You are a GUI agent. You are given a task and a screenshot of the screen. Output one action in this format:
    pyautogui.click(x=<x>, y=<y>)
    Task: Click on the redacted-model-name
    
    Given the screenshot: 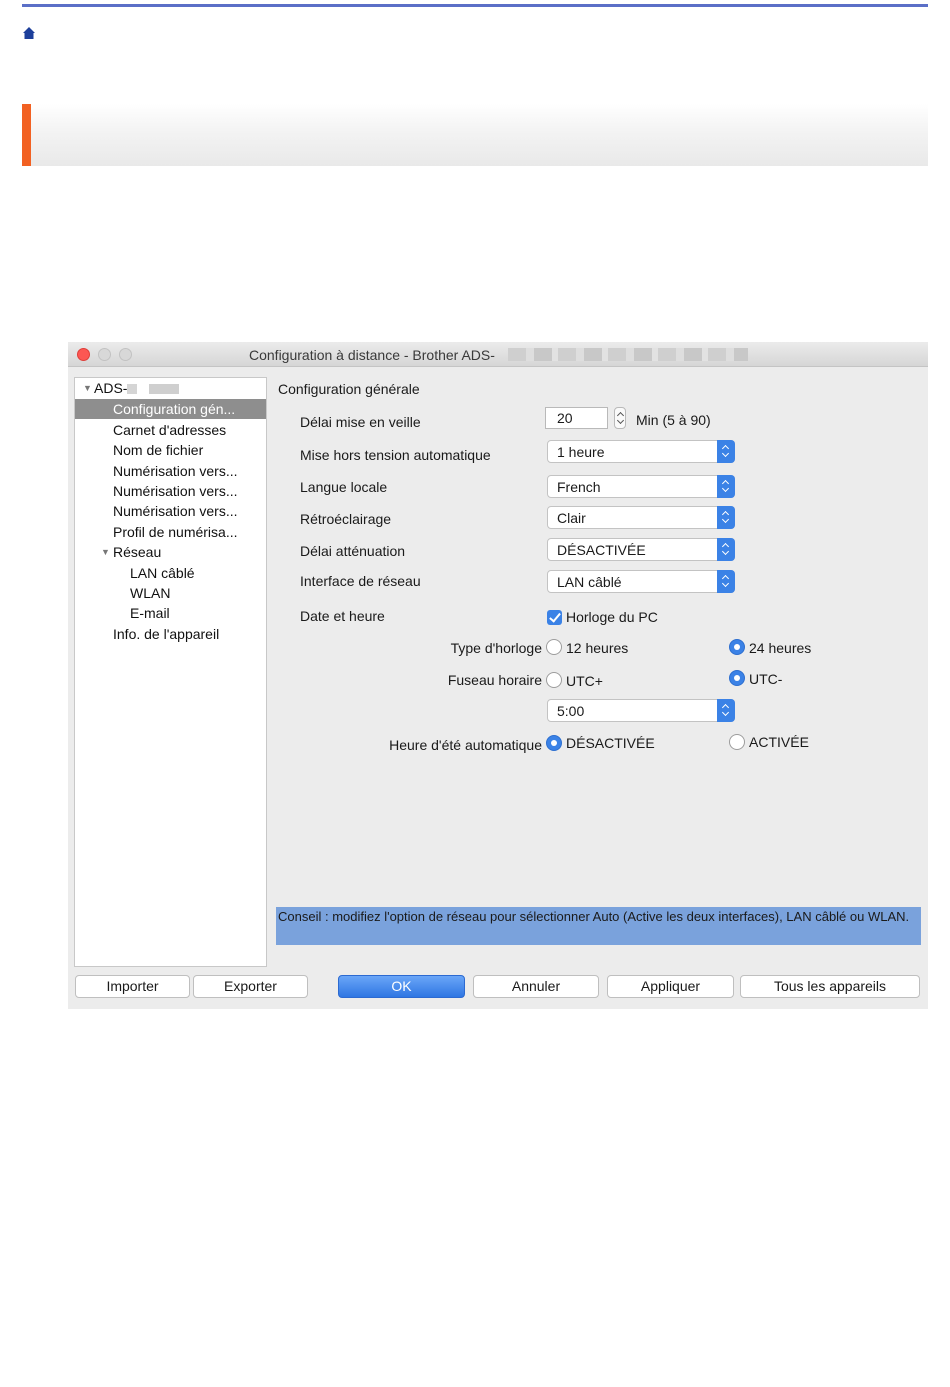 What is the action you would take?
    pyautogui.click(x=628, y=354)
    